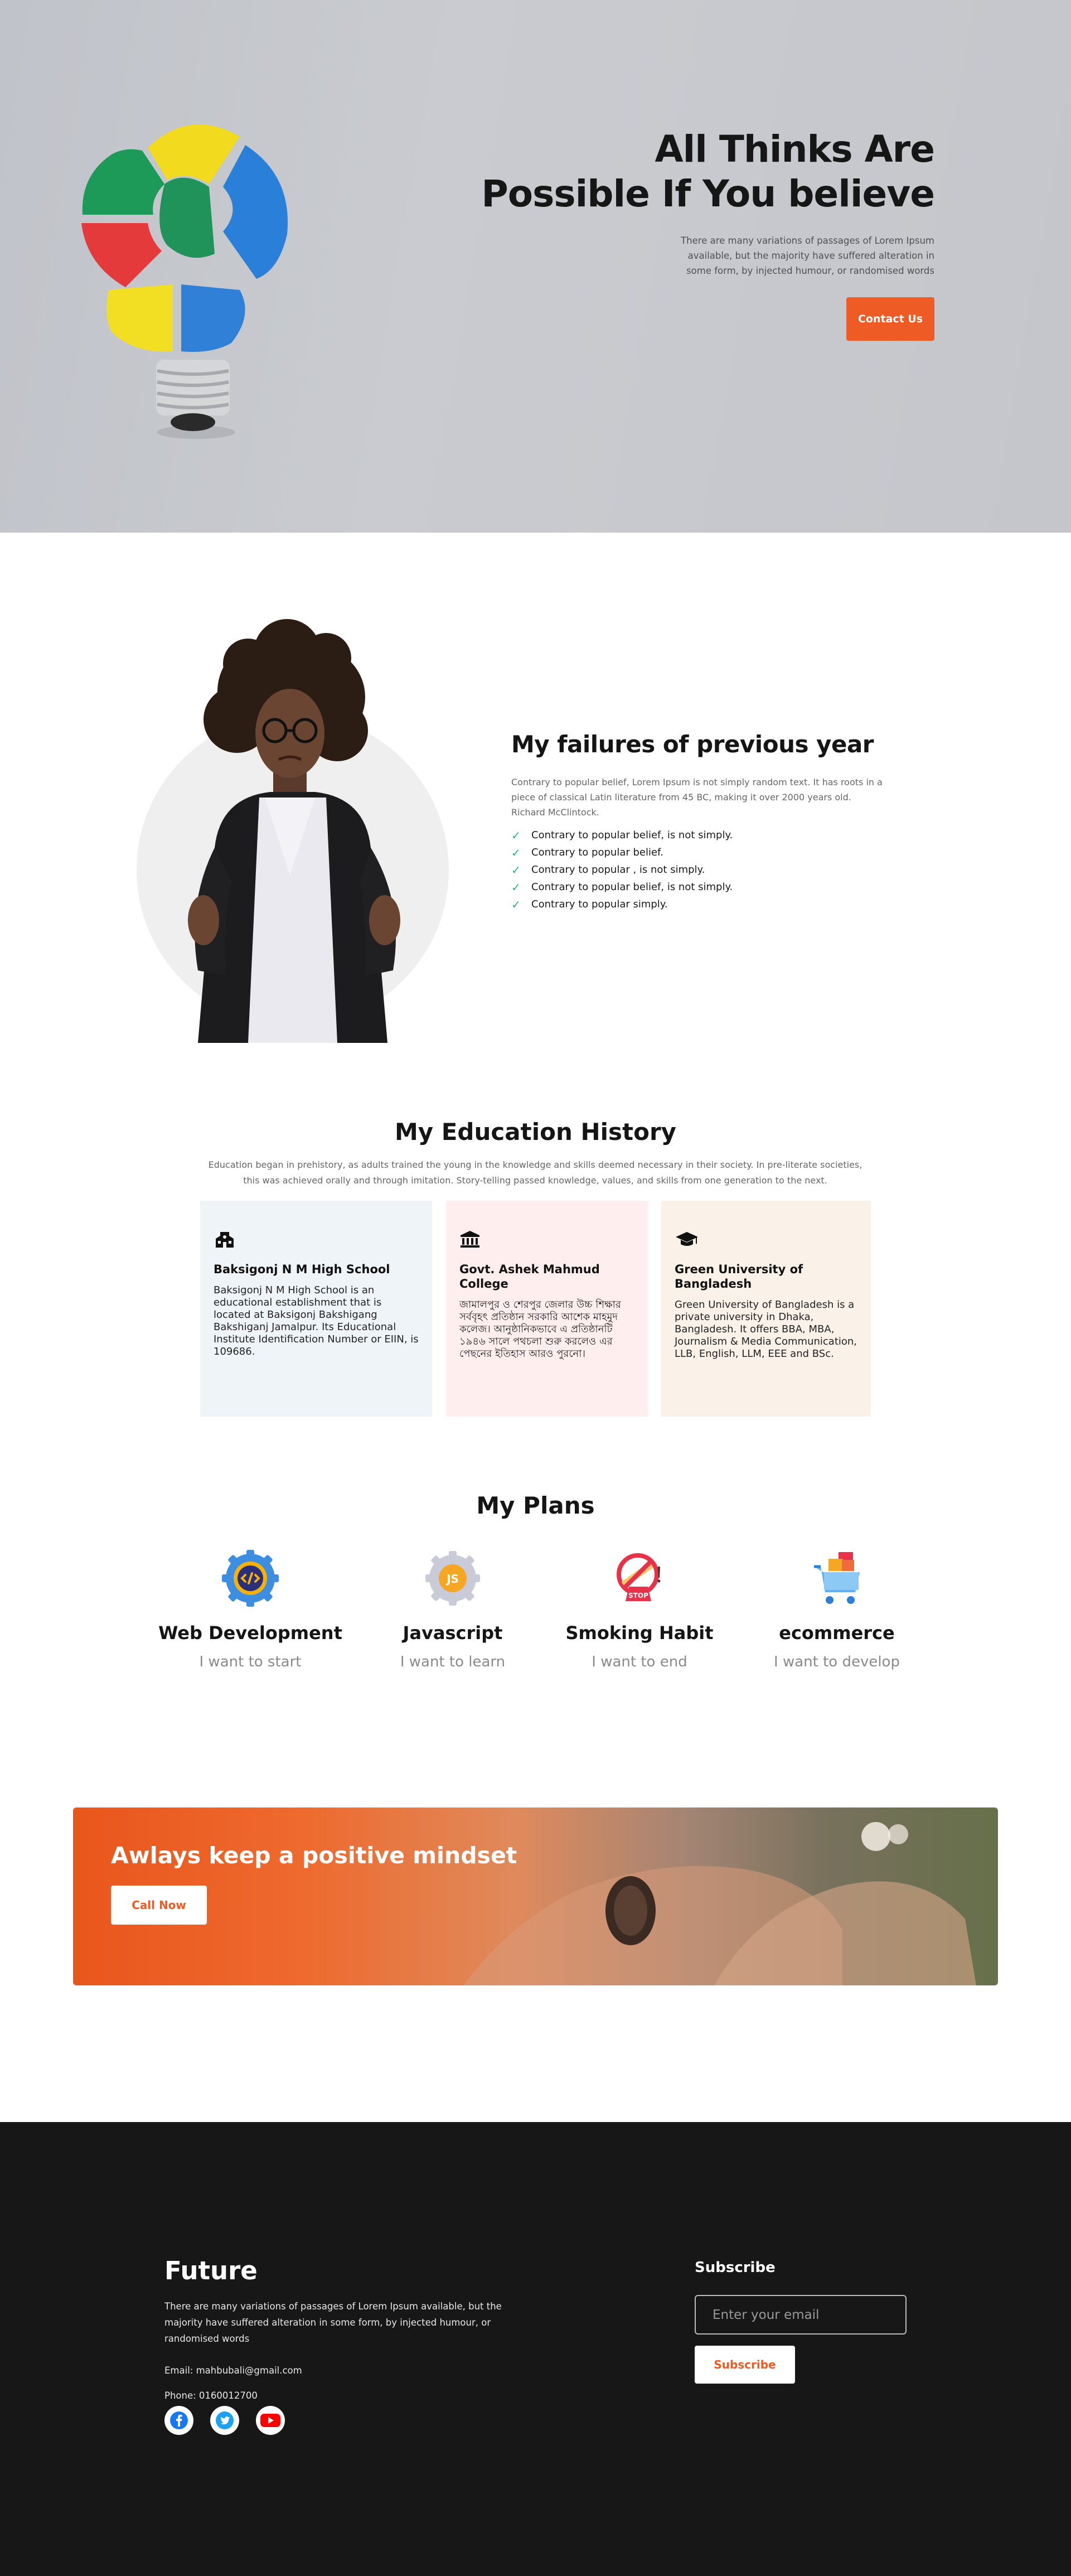 The image size is (1071, 2576). I want to click on footer-phone: Phone: 0160012700, so click(211, 2396).